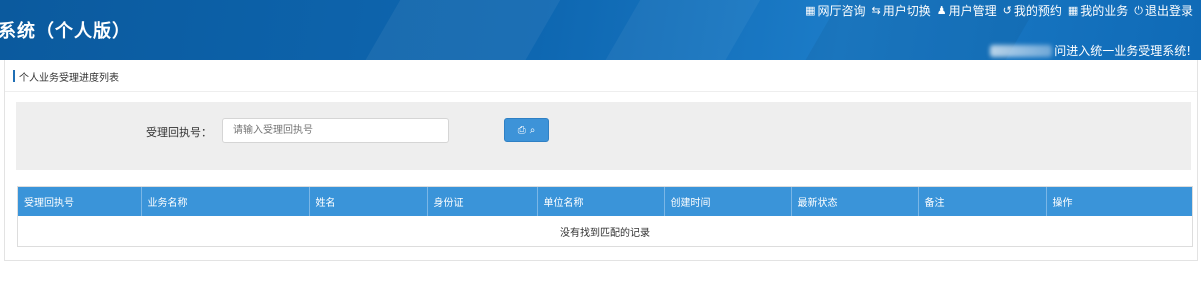 The width and height of the screenshot is (1201, 281). I want to click on col-name: 姓名, so click(368, 201).